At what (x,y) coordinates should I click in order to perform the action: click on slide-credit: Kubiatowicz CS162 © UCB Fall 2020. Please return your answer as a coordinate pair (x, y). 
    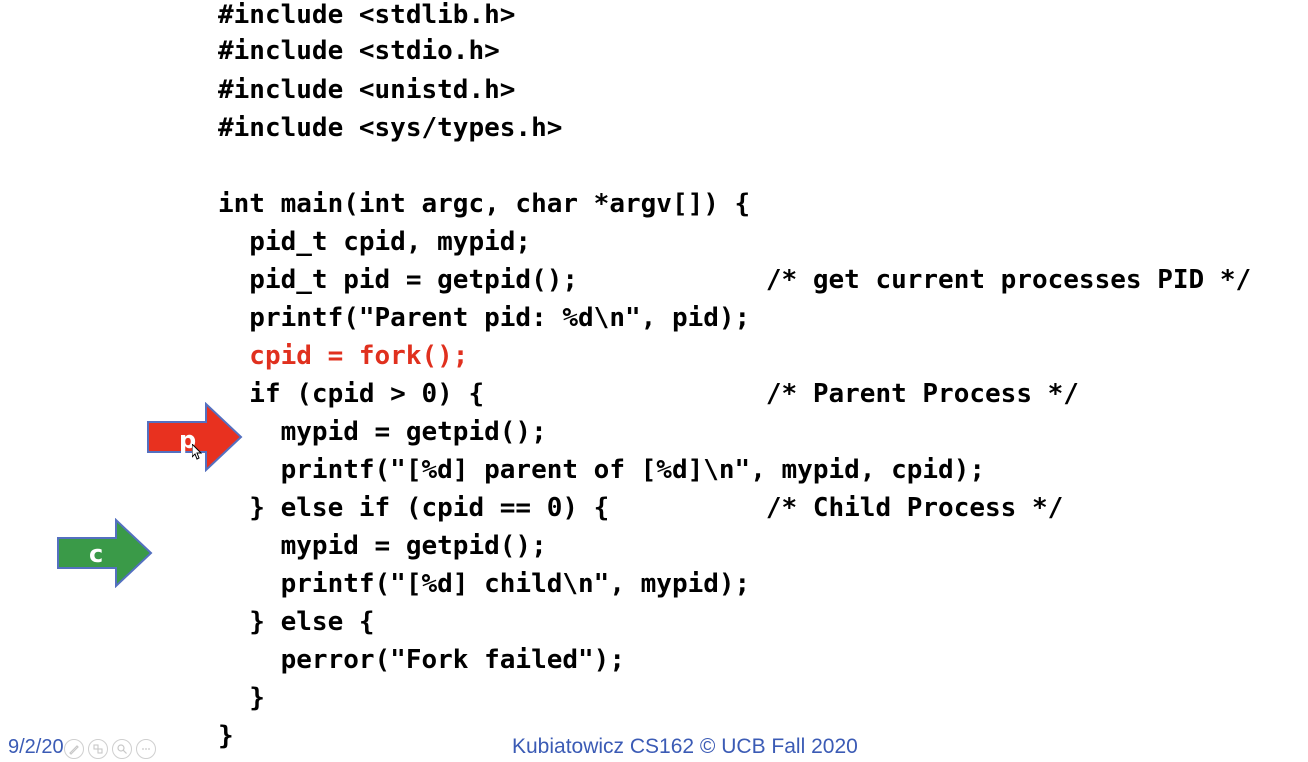
    Looking at the image, I should click on (685, 746).